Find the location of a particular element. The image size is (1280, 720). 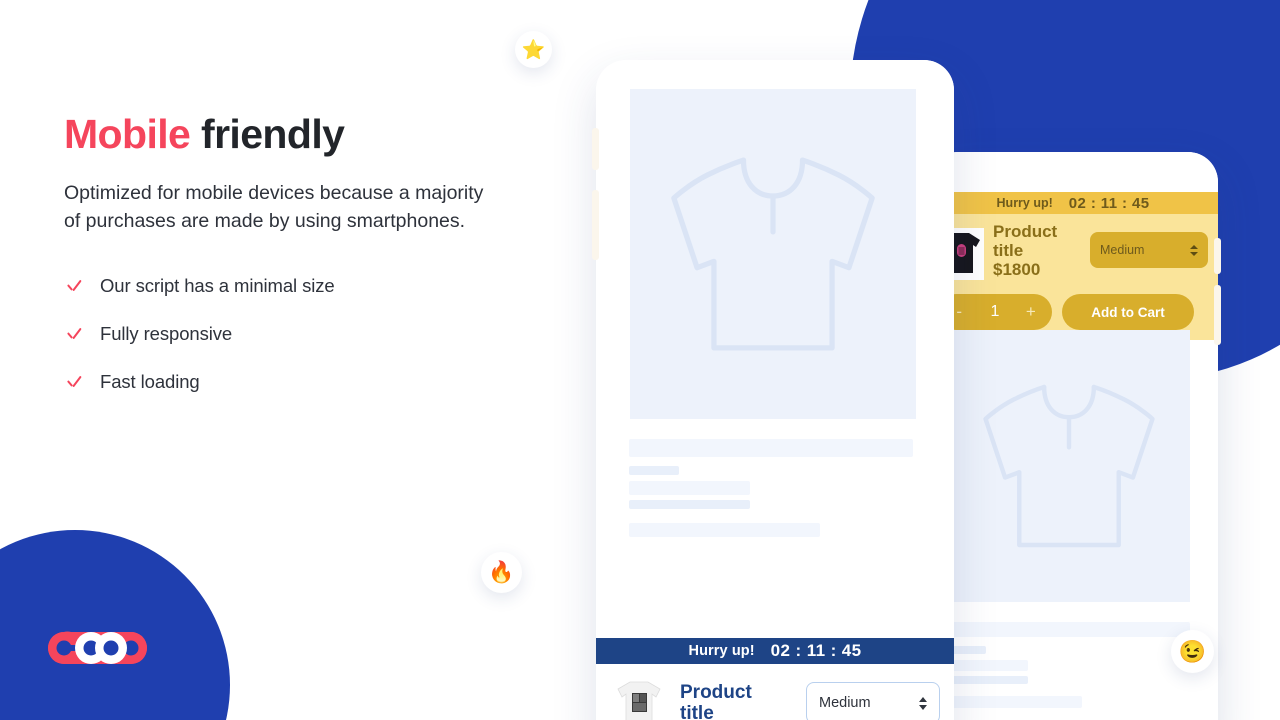

white-tshirt-thumb-icon is located at coordinates (639, 697).